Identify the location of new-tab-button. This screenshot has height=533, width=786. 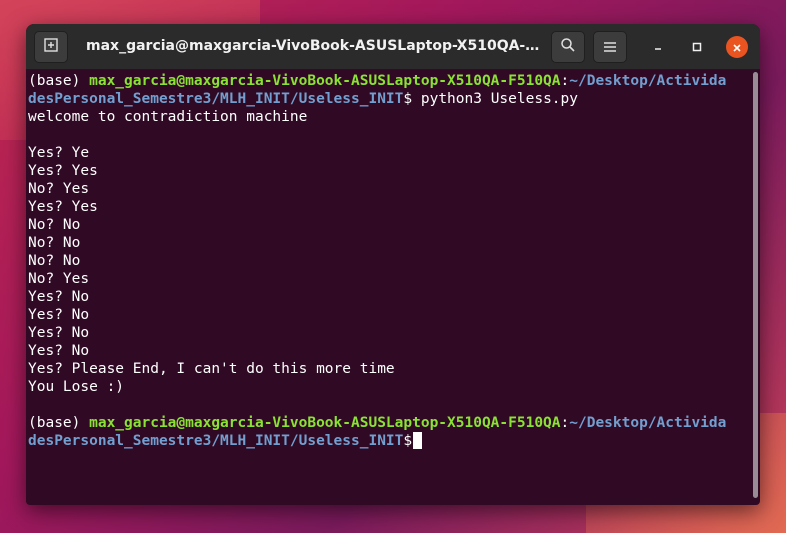
(51, 47).